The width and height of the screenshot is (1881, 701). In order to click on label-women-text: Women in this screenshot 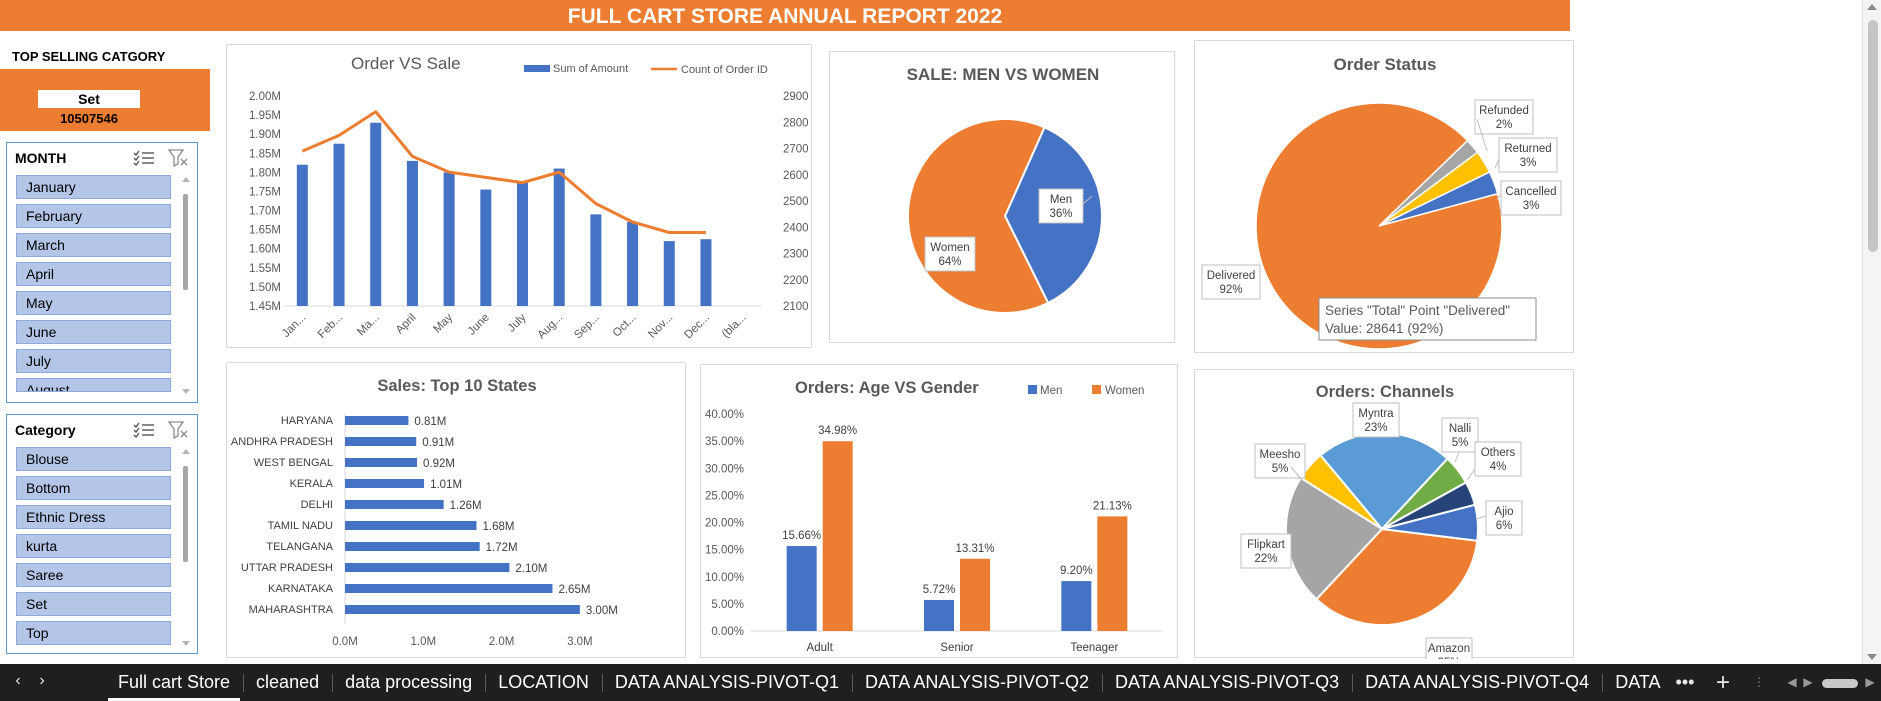, I will do `click(949, 248)`.